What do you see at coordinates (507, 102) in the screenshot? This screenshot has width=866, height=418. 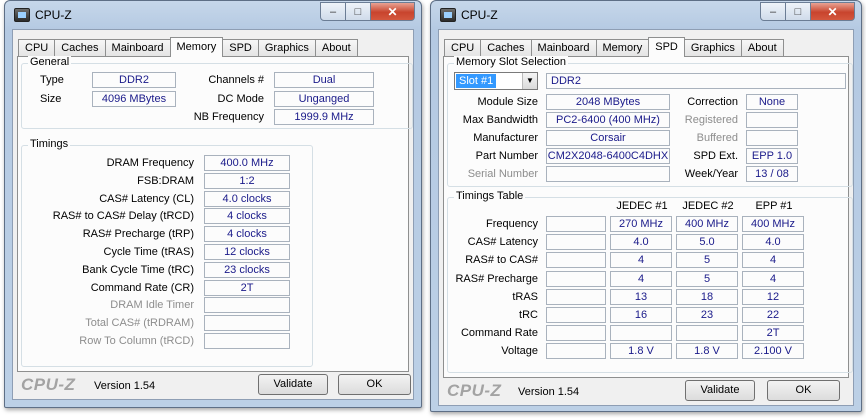 I see `module-size-label: Module Size` at bounding box center [507, 102].